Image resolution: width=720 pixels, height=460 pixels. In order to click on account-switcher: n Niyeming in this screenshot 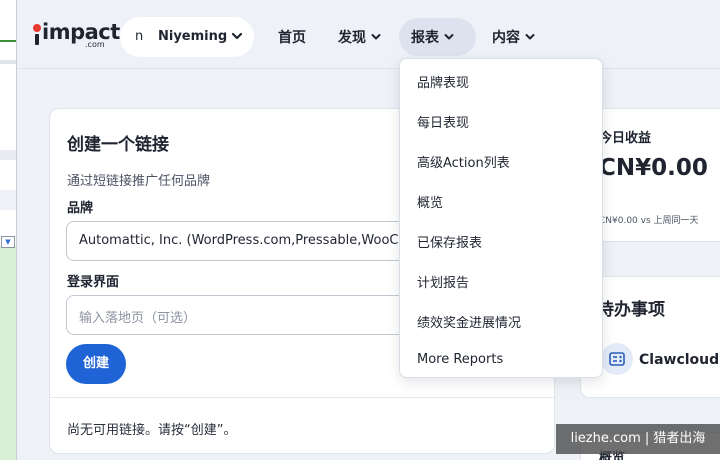, I will do `click(187, 37)`.